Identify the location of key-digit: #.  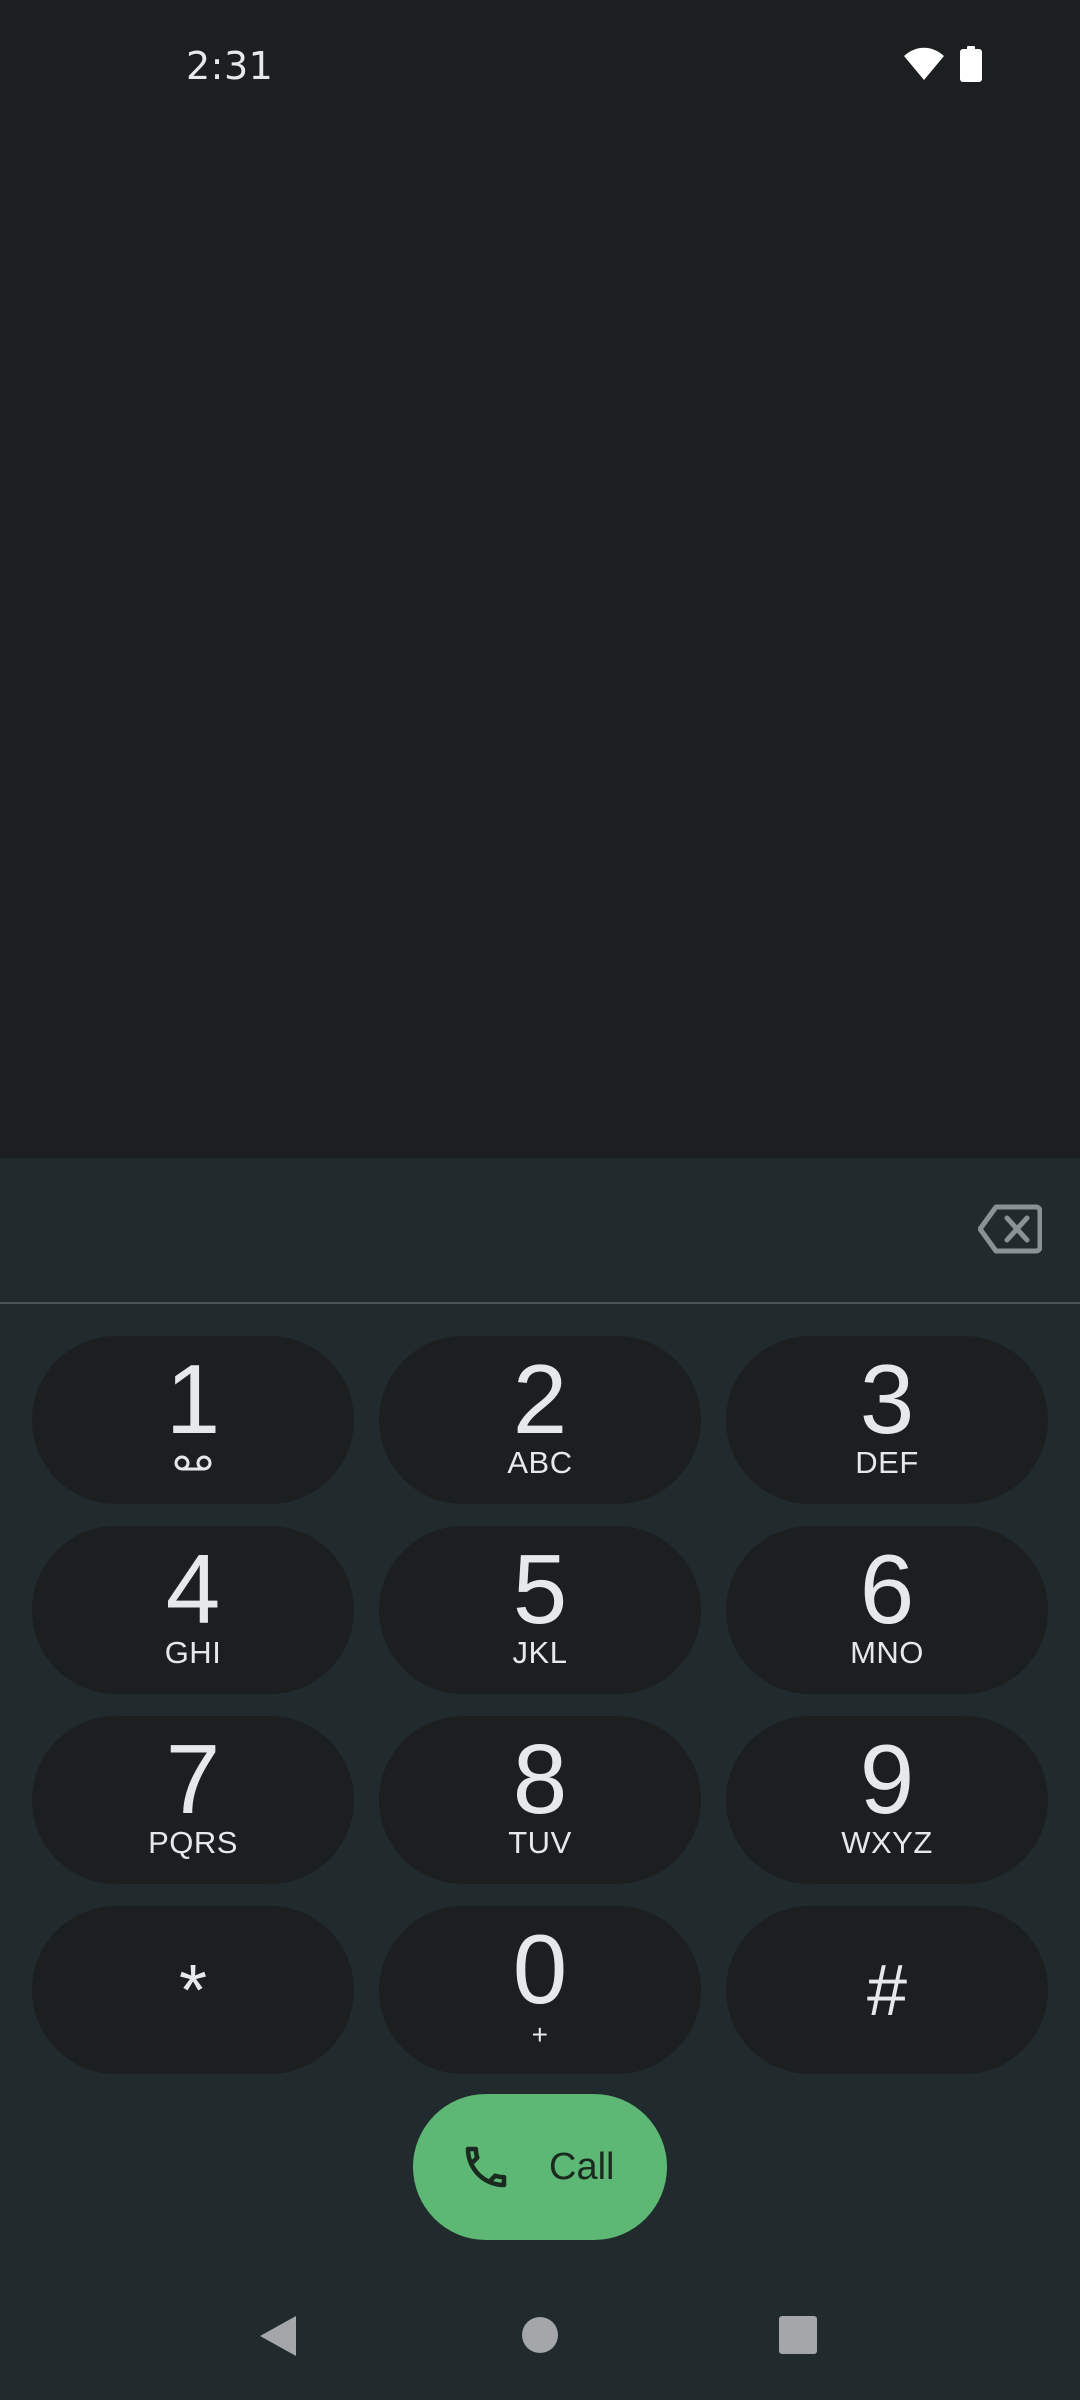
(887, 1991).